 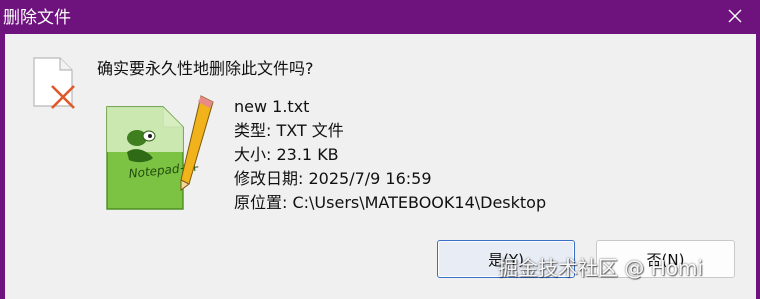 What do you see at coordinates (205, 68) in the screenshot?
I see `confirm-question: 确实要永久性地删除此文件吗?` at bounding box center [205, 68].